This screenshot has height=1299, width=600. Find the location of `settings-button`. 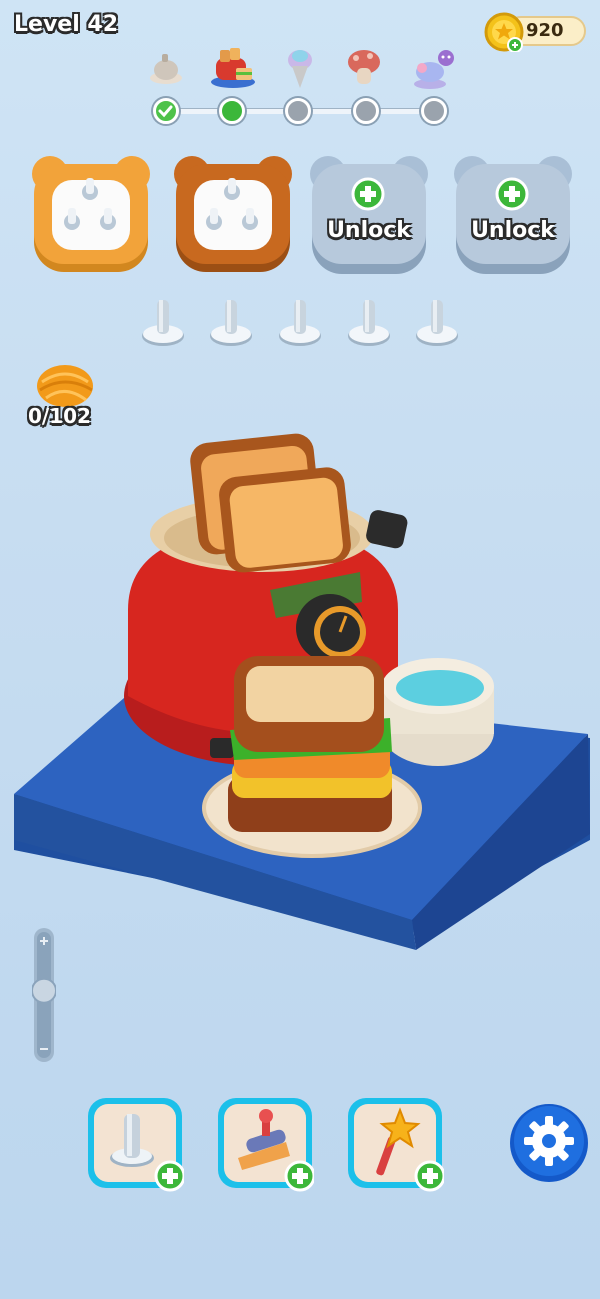

settings-button is located at coordinates (549, 1143).